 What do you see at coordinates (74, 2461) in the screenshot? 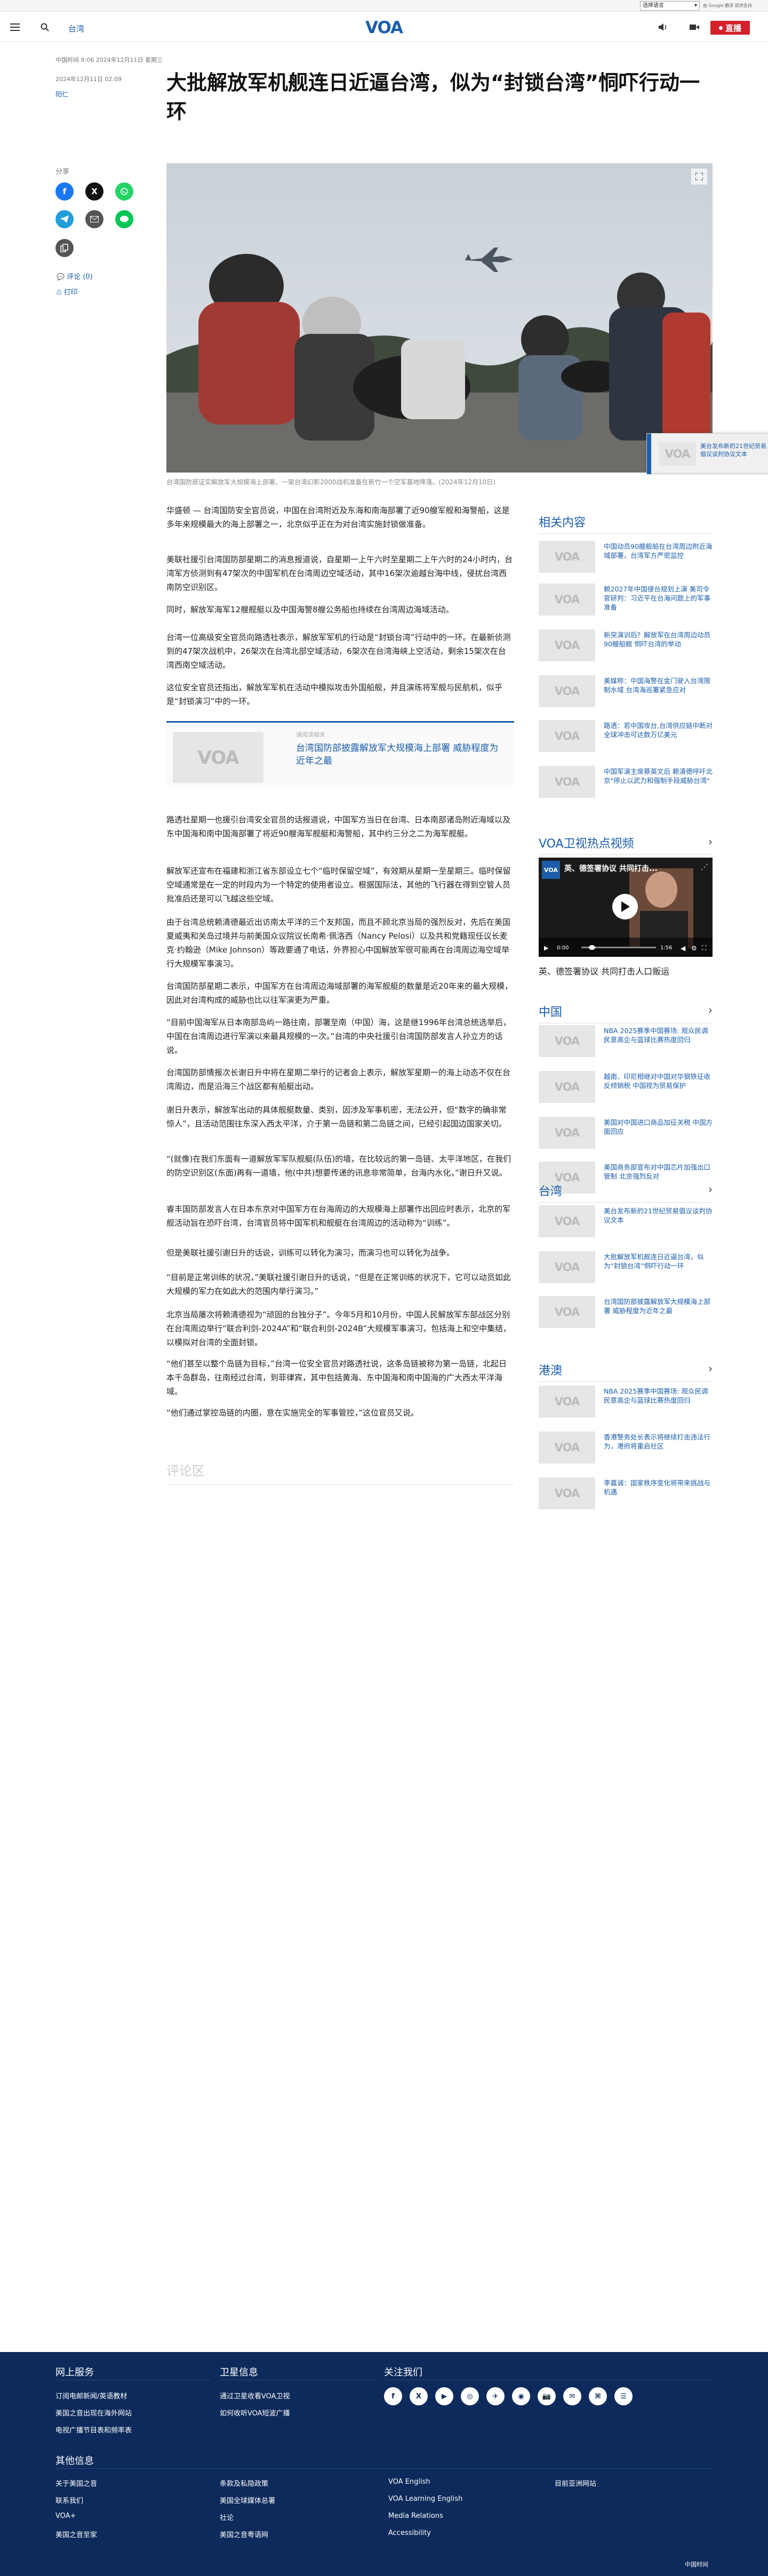
I see `footer-other-heading: 其他信息` at bounding box center [74, 2461].